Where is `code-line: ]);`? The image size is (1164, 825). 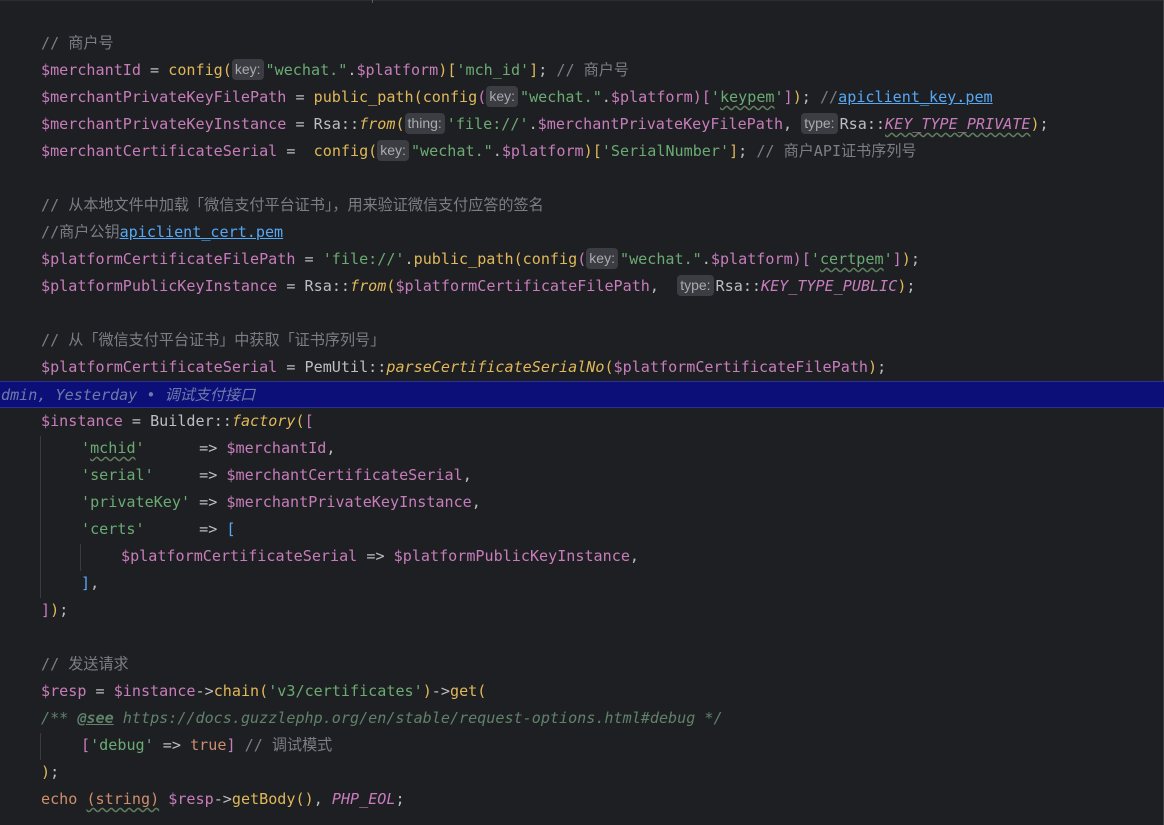
code-line: ]); is located at coordinates (582, 610).